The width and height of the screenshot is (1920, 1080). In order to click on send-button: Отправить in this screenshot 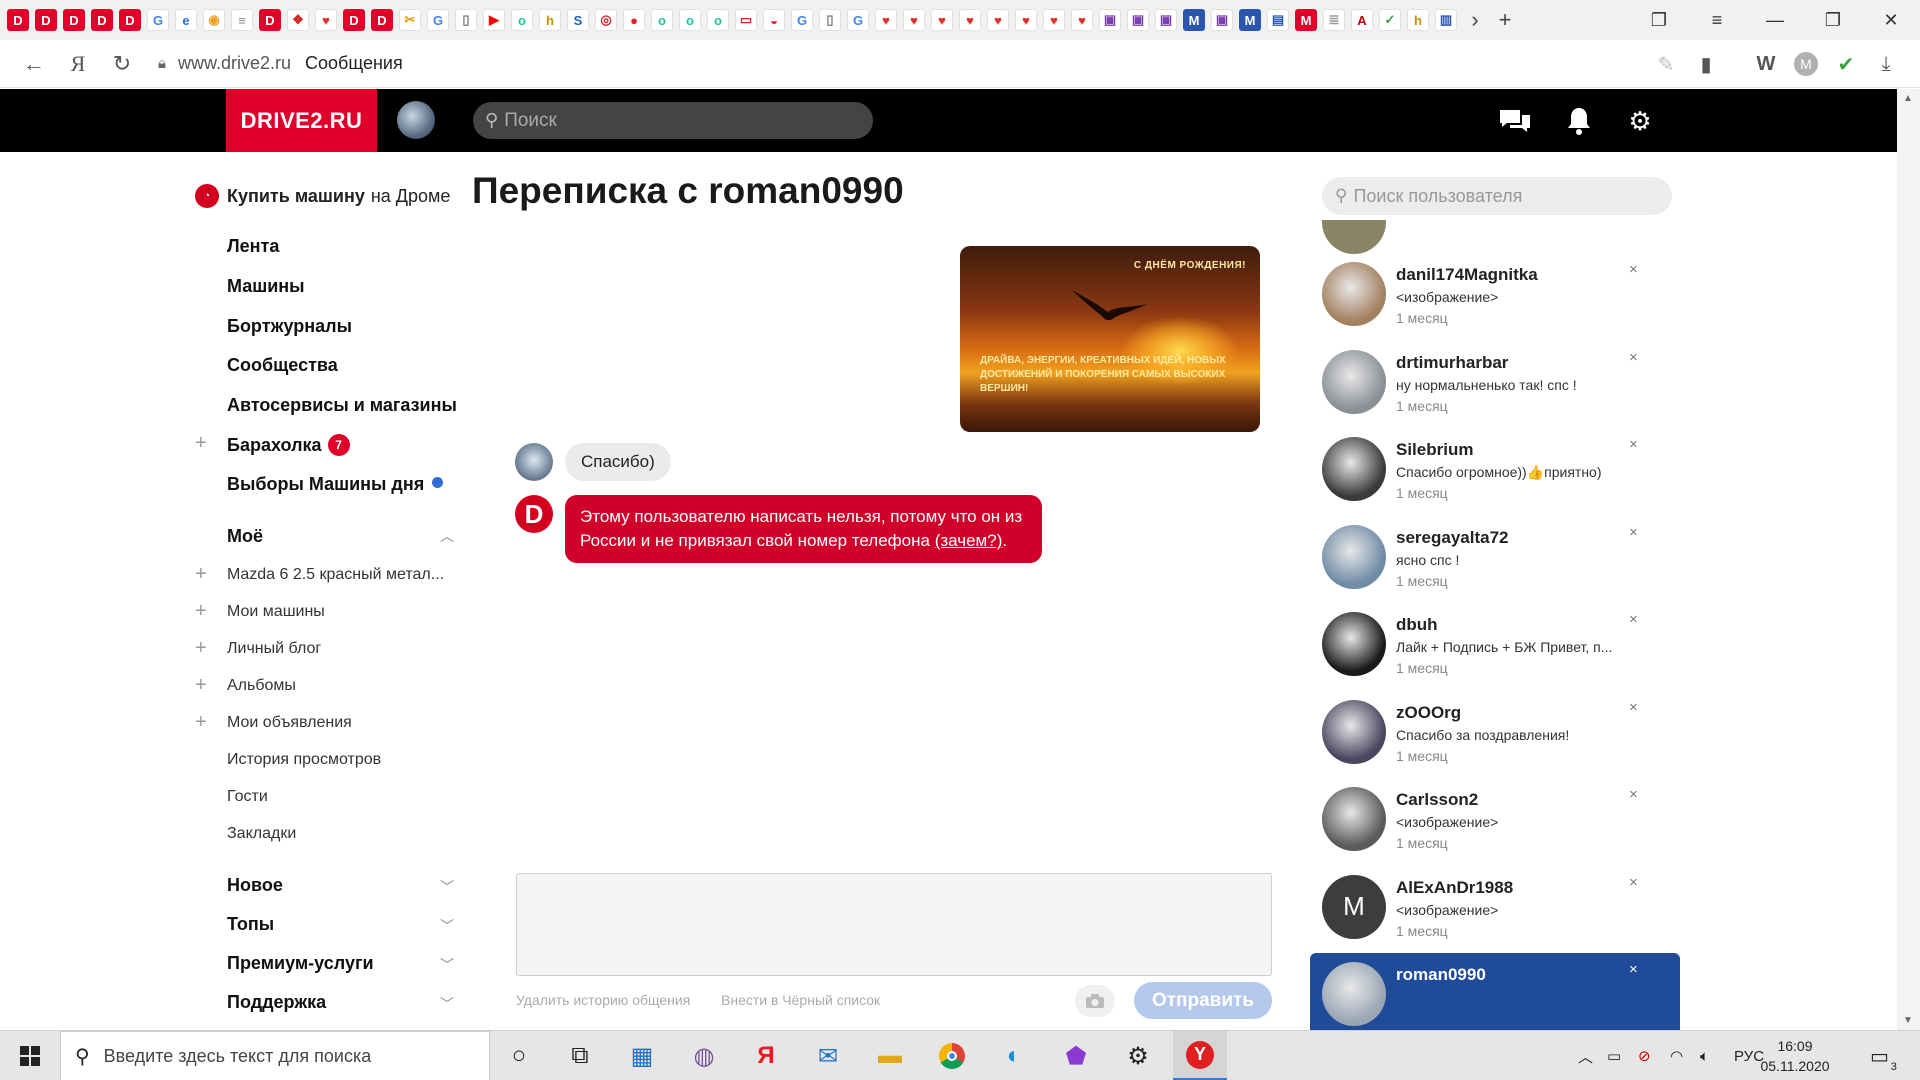, I will do `click(1203, 1000)`.